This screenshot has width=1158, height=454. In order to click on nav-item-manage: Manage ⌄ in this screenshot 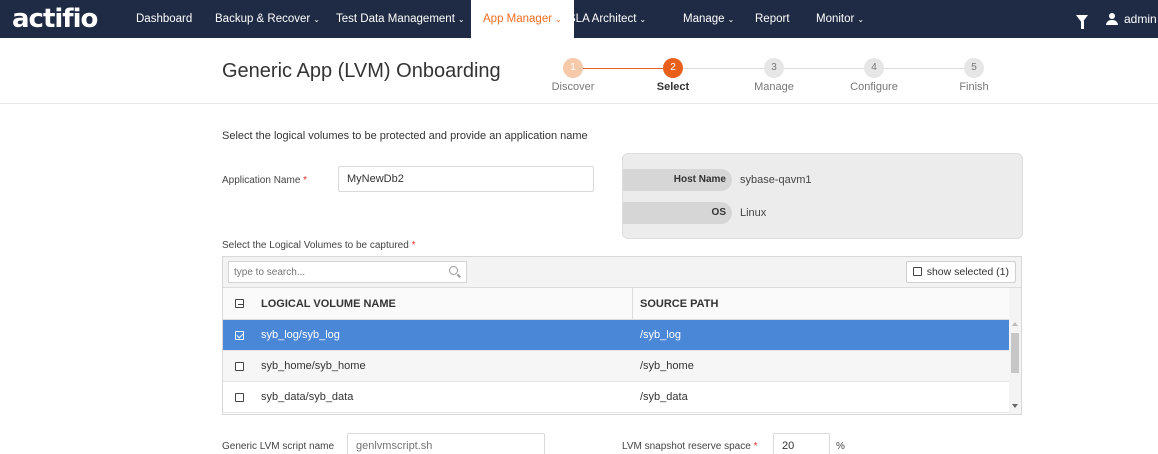, I will do `click(708, 19)`.